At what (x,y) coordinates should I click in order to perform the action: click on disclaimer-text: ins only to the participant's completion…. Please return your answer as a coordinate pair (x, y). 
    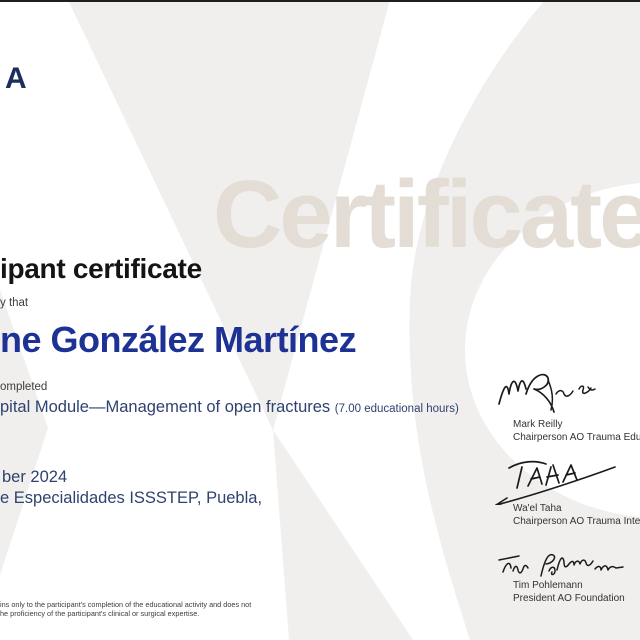
    Looking at the image, I should click on (125, 609).